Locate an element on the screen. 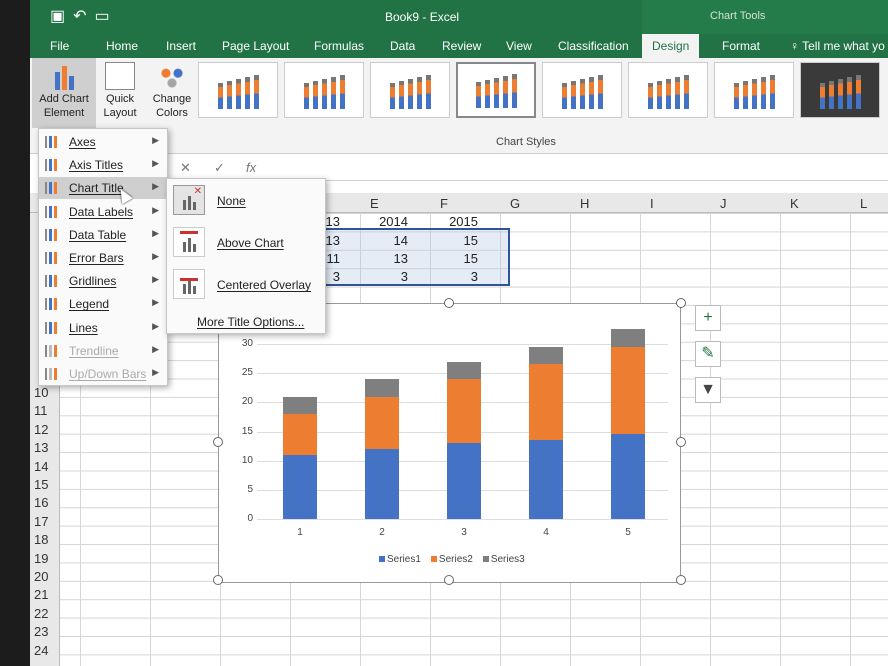  tab-insert: Insert is located at coordinates (181, 46).